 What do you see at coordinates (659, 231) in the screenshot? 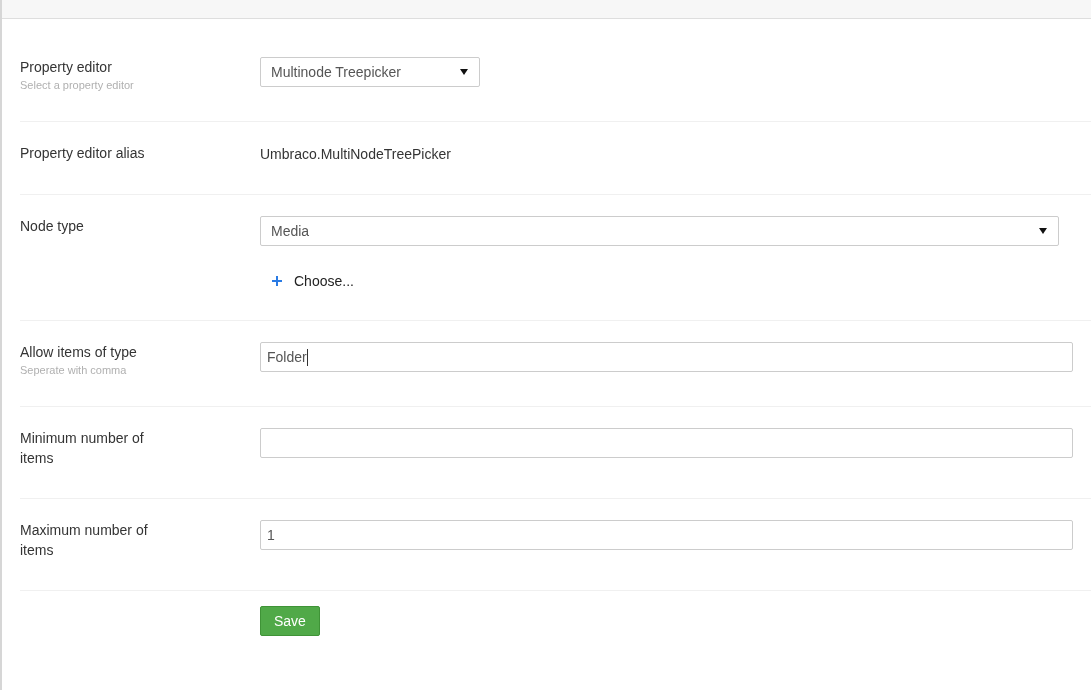
I see `dropdown: Media` at bounding box center [659, 231].